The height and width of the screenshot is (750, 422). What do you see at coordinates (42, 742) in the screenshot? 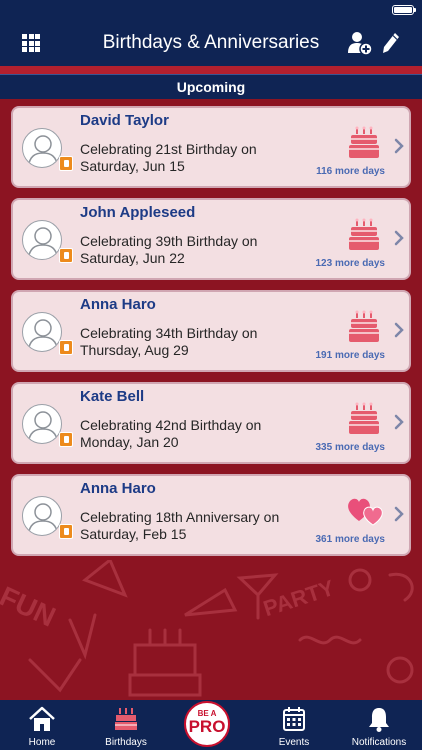
I see `tab-home-label: Home` at bounding box center [42, 742].